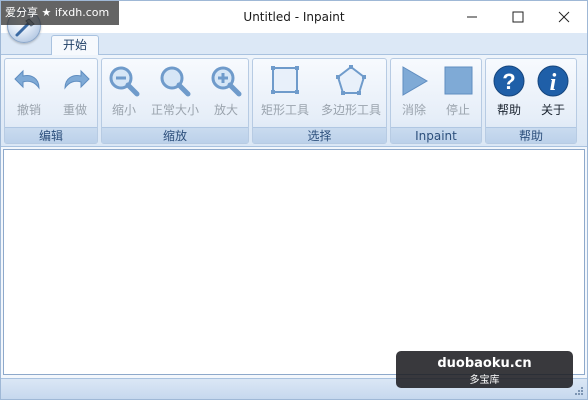 This screenshot has width=588, height=400. I want to click on redo-icon, so click(77, 79).